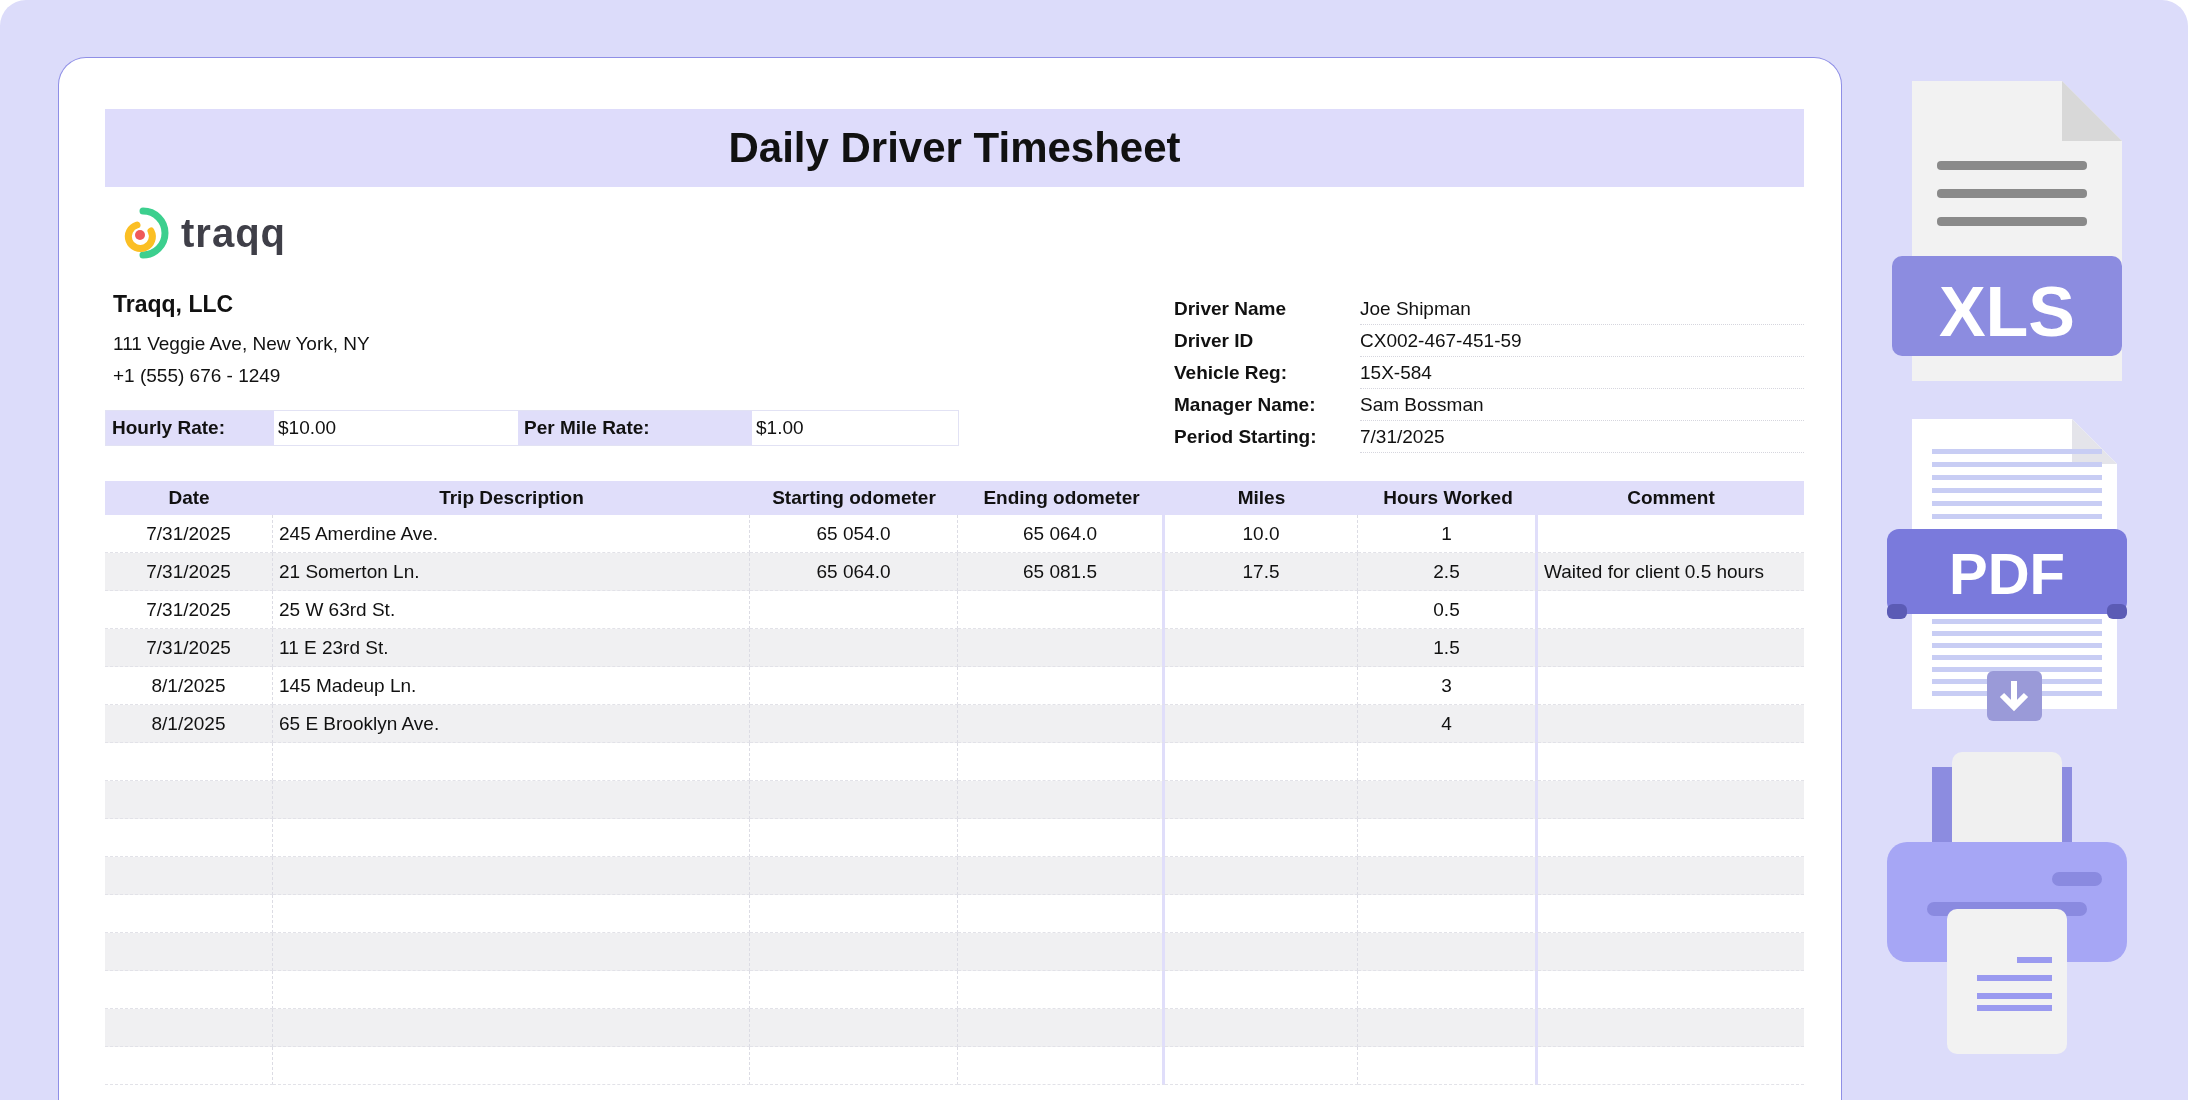 The height and width of the screenshot is (1100, 2200). What do you see at coordinates (1448, 572) in the screenshot?
I see `table-cell: 2.5` at bounding box center [1448, 572].